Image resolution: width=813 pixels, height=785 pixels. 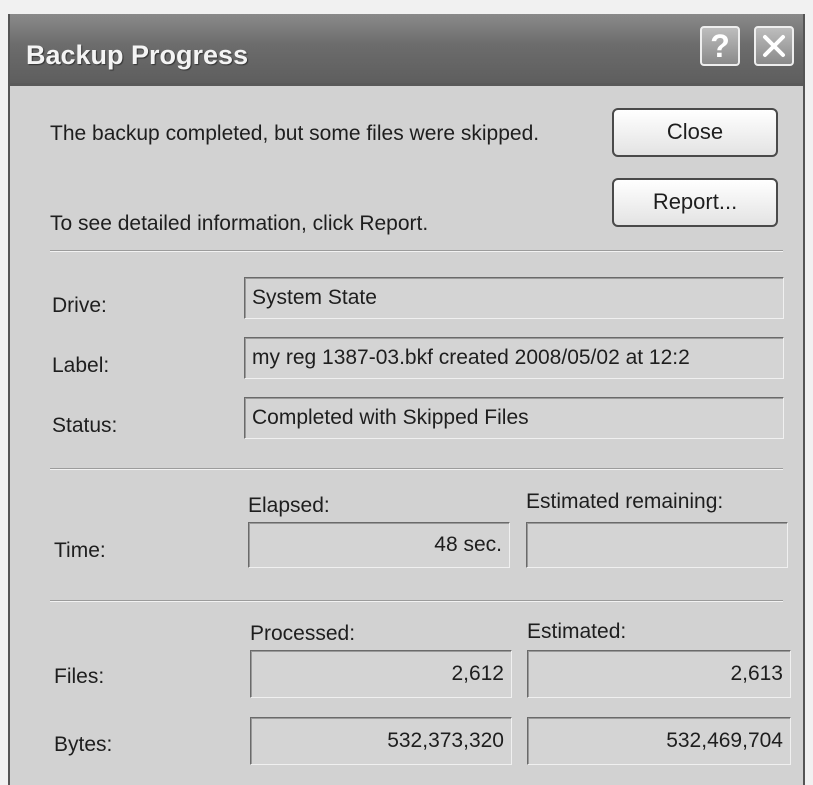 I want to click on elapsed-value: 48 sec., so click(x=379, y=545).